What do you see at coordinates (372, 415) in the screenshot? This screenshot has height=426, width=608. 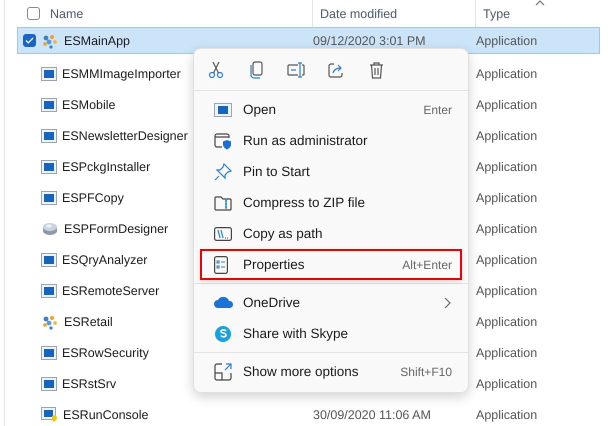 I see `date-modified: 30/09/2020 11:06 AM` at bounding box center [372, 415].